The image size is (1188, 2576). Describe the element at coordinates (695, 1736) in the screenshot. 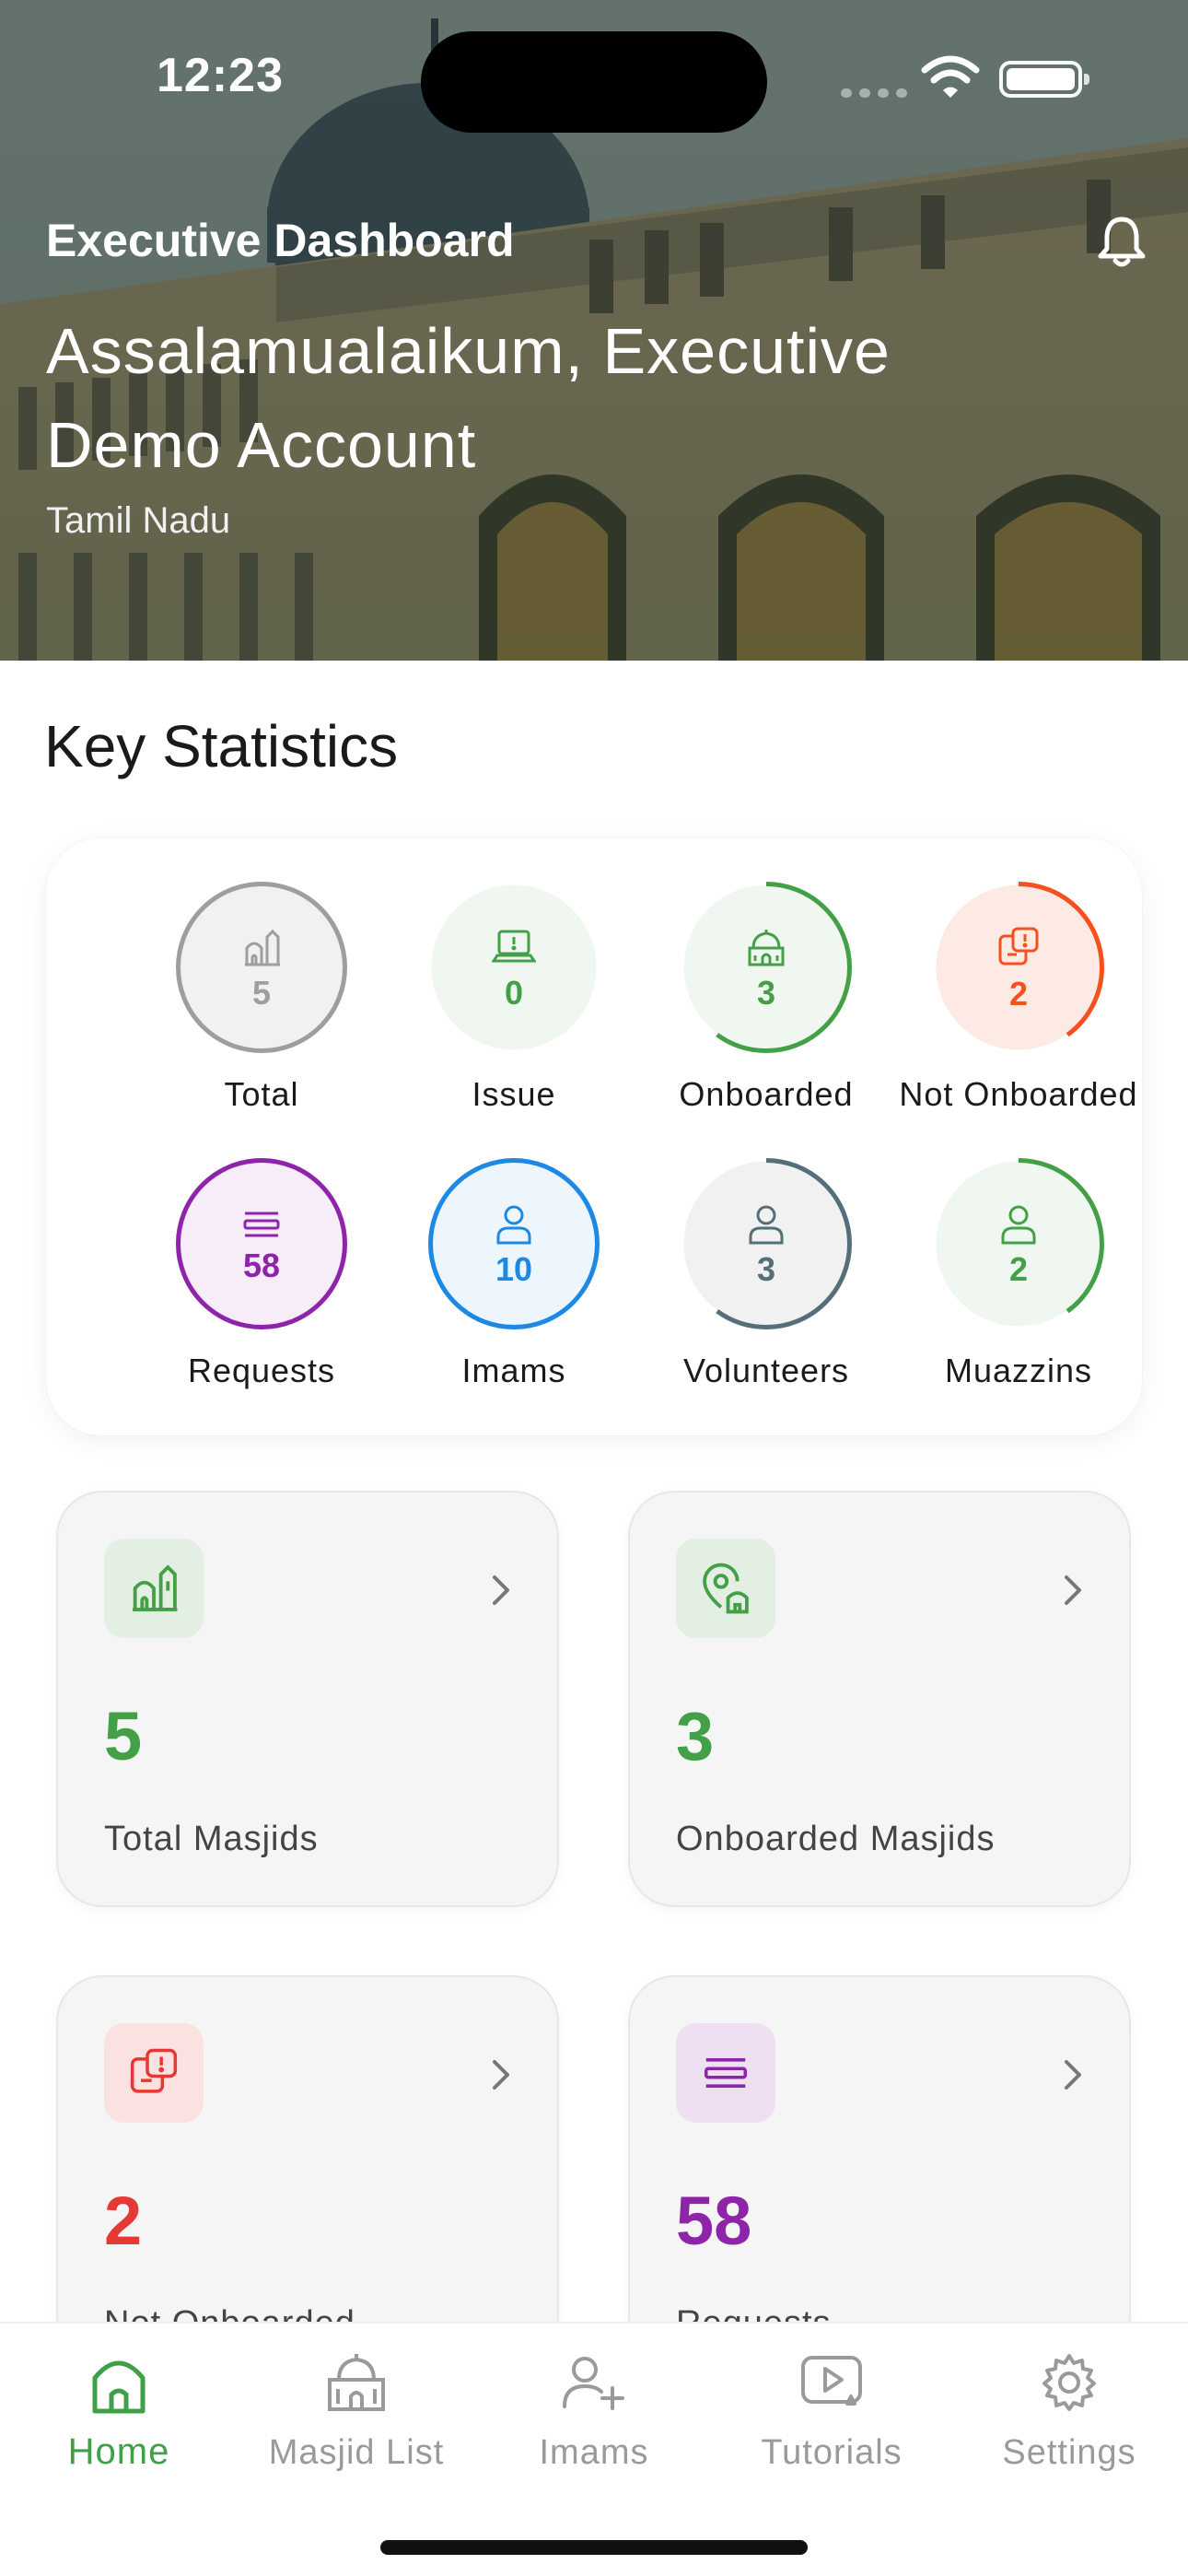

I see `tile-value: 3` at that location.